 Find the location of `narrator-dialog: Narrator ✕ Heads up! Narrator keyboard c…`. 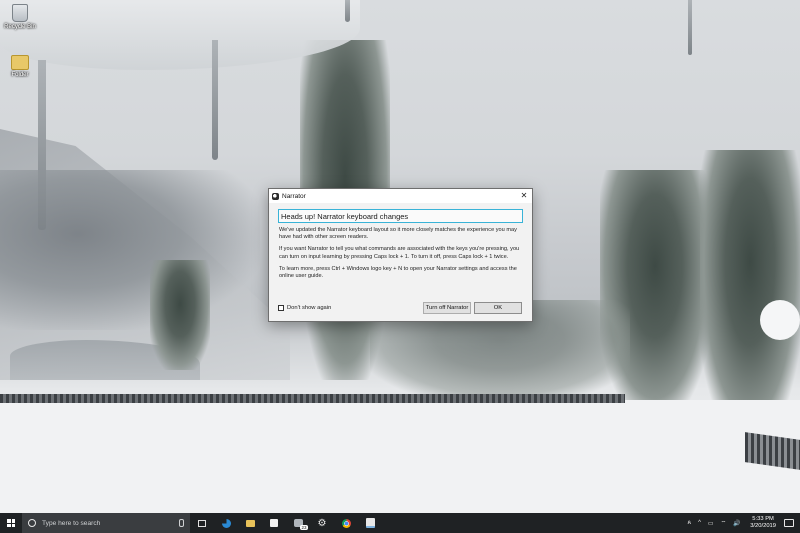

narrator-dialog: Narrator ✕ Heads up! Narrator keyboard c… is located at coordinates (400, 255).